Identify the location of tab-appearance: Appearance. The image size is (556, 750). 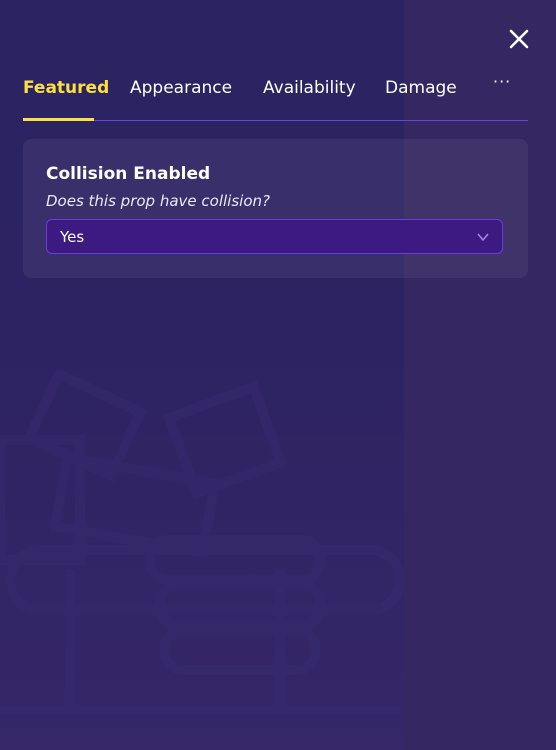
(181, 88).